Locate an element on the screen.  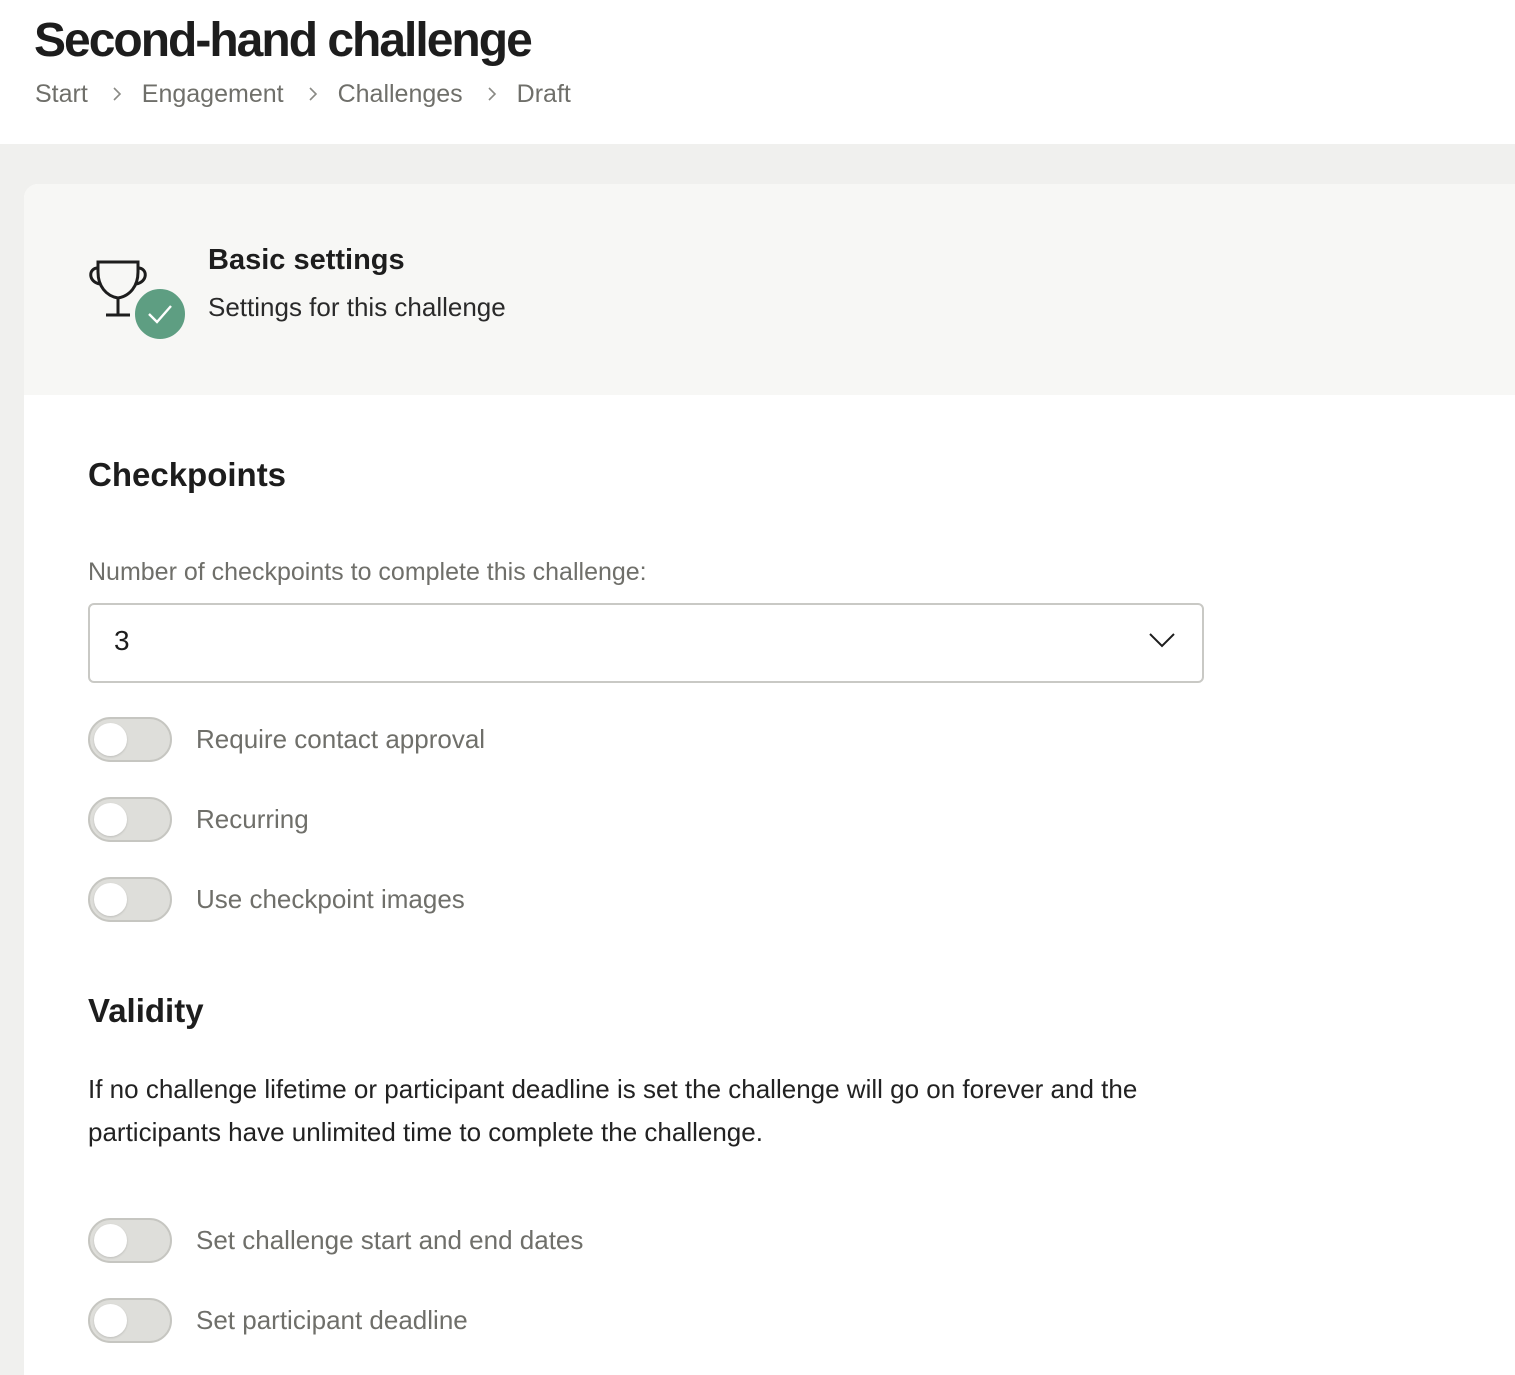
participant-deadline-label: Set participant deadline is located at coordinates (332, 1319).